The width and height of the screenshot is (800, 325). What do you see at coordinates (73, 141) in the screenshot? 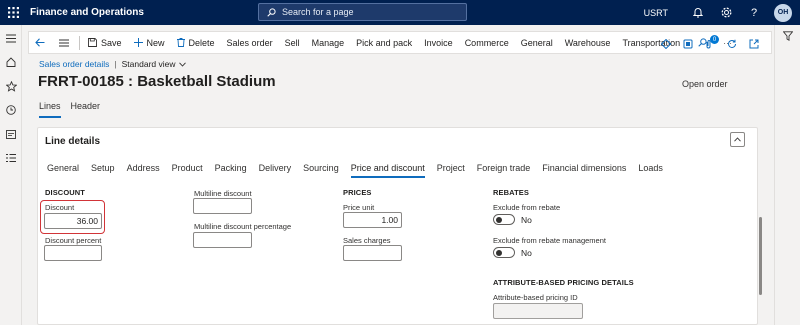
I see `line-details-title: Line details` at bounding box center [73, 141].